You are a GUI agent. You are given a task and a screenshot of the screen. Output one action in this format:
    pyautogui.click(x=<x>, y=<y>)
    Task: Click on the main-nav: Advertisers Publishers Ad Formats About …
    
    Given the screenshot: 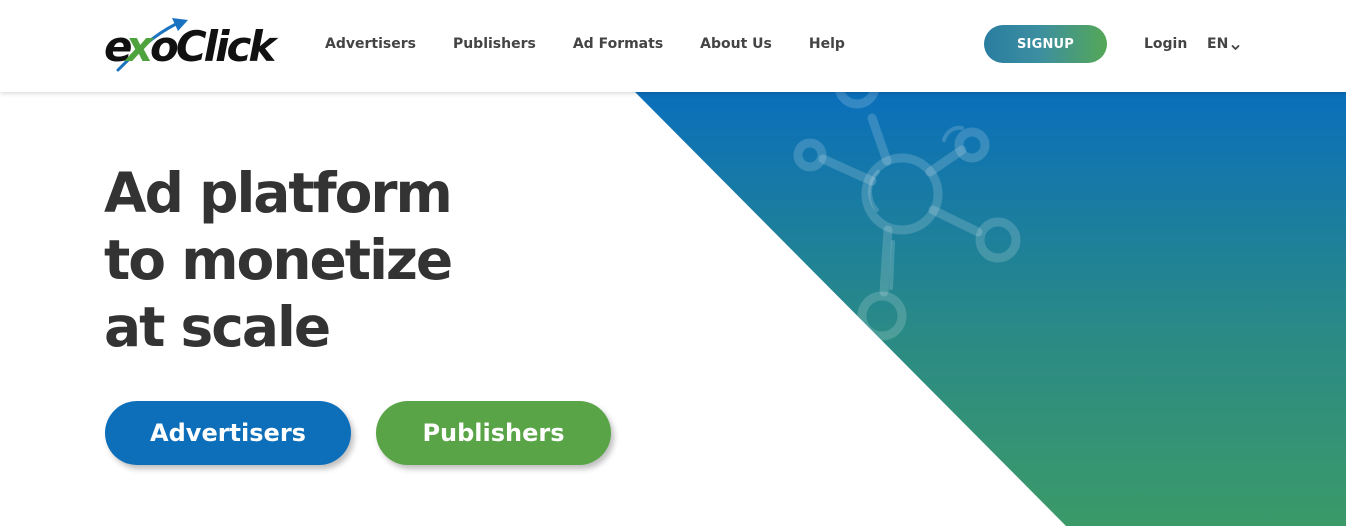 What is the action you would take?
    pyautogui.click(x=585, y=44)
    